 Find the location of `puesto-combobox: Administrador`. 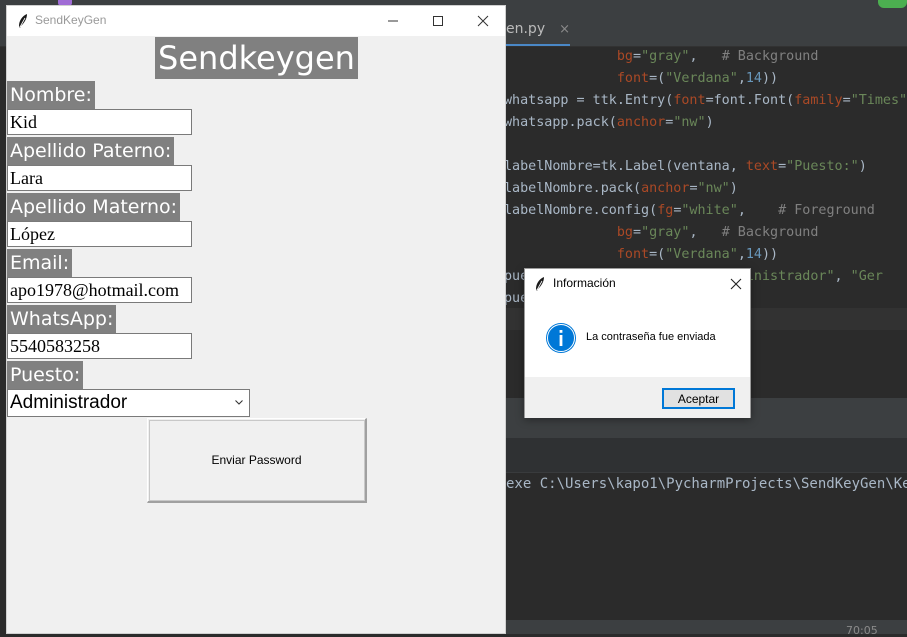

puesto-combobox: Administrador is located at coordinates (128, 403).